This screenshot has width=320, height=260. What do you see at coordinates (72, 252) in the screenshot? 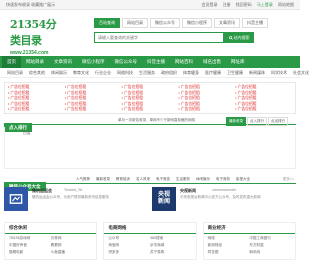
I see `category-link: 斗鱼直播` at bounding box center [72, 252].